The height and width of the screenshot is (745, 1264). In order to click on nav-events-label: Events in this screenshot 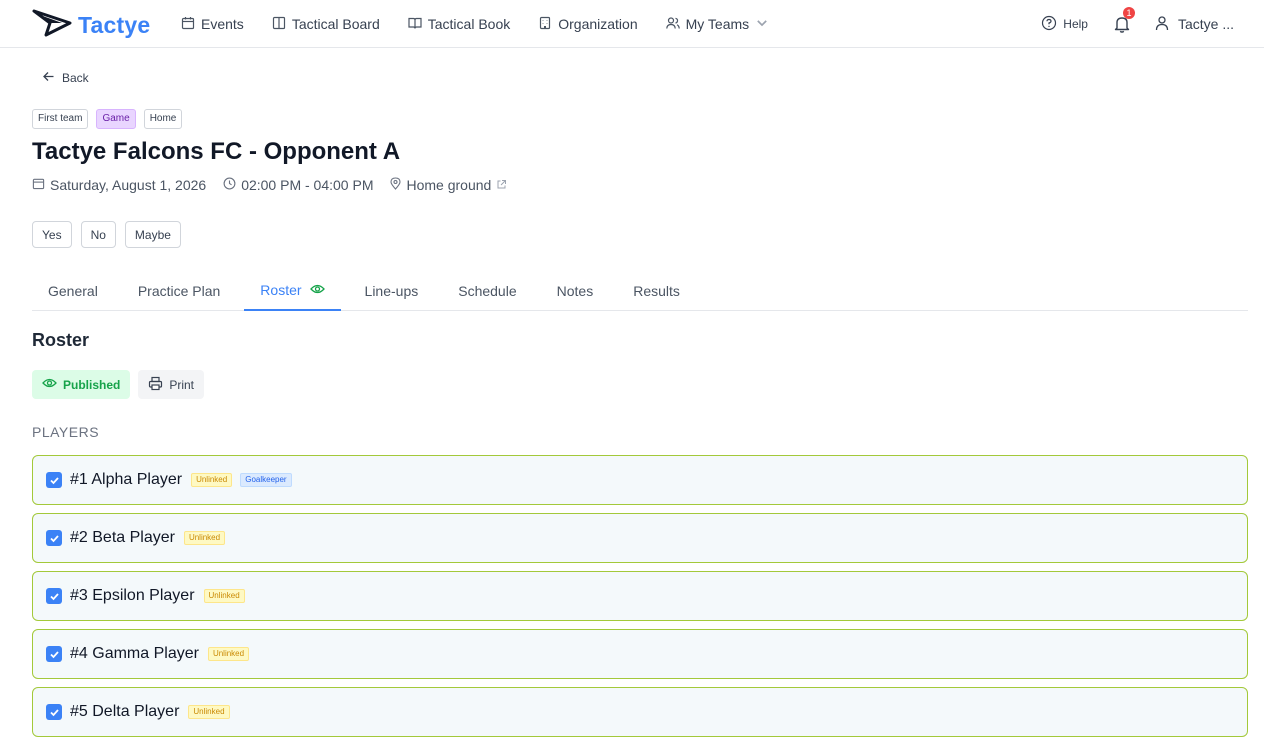, I will do `click(222, 24)`.